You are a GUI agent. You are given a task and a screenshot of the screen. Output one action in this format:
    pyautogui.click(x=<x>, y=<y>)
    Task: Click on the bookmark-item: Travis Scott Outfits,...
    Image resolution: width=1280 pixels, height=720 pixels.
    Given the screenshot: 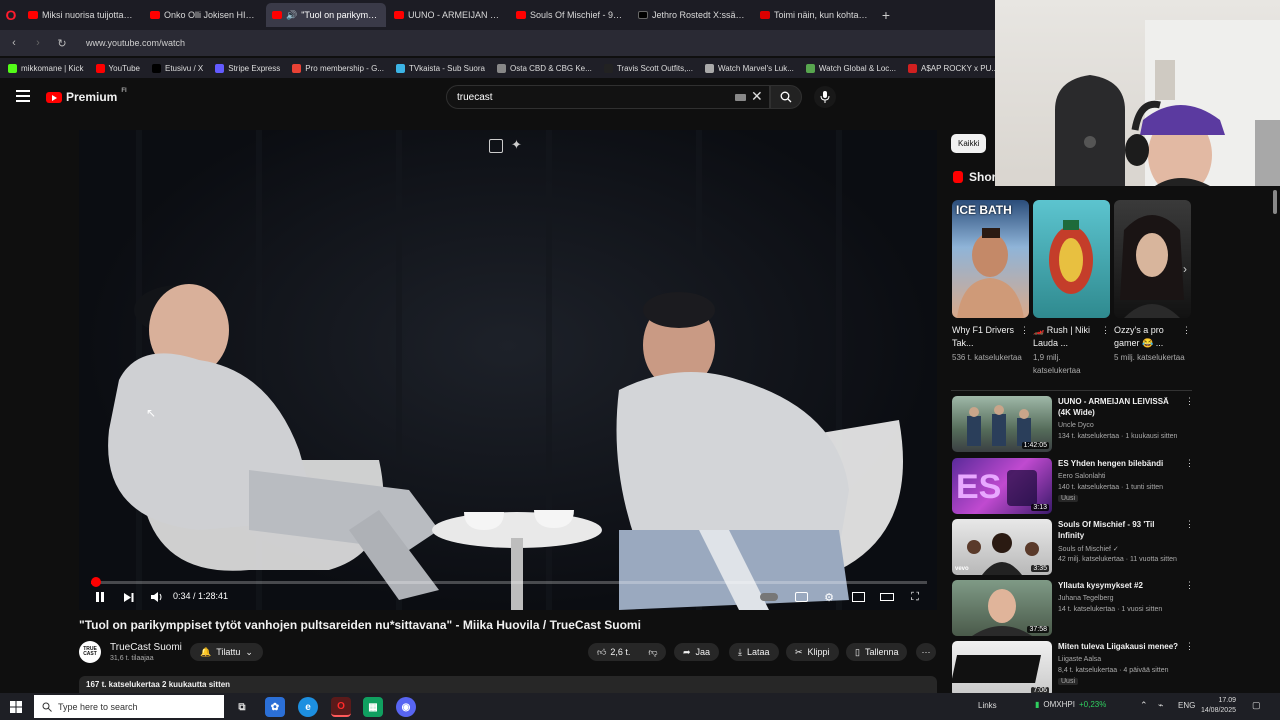 What is the action you would take?
    pyautogui.click(x=648, y=68)
    